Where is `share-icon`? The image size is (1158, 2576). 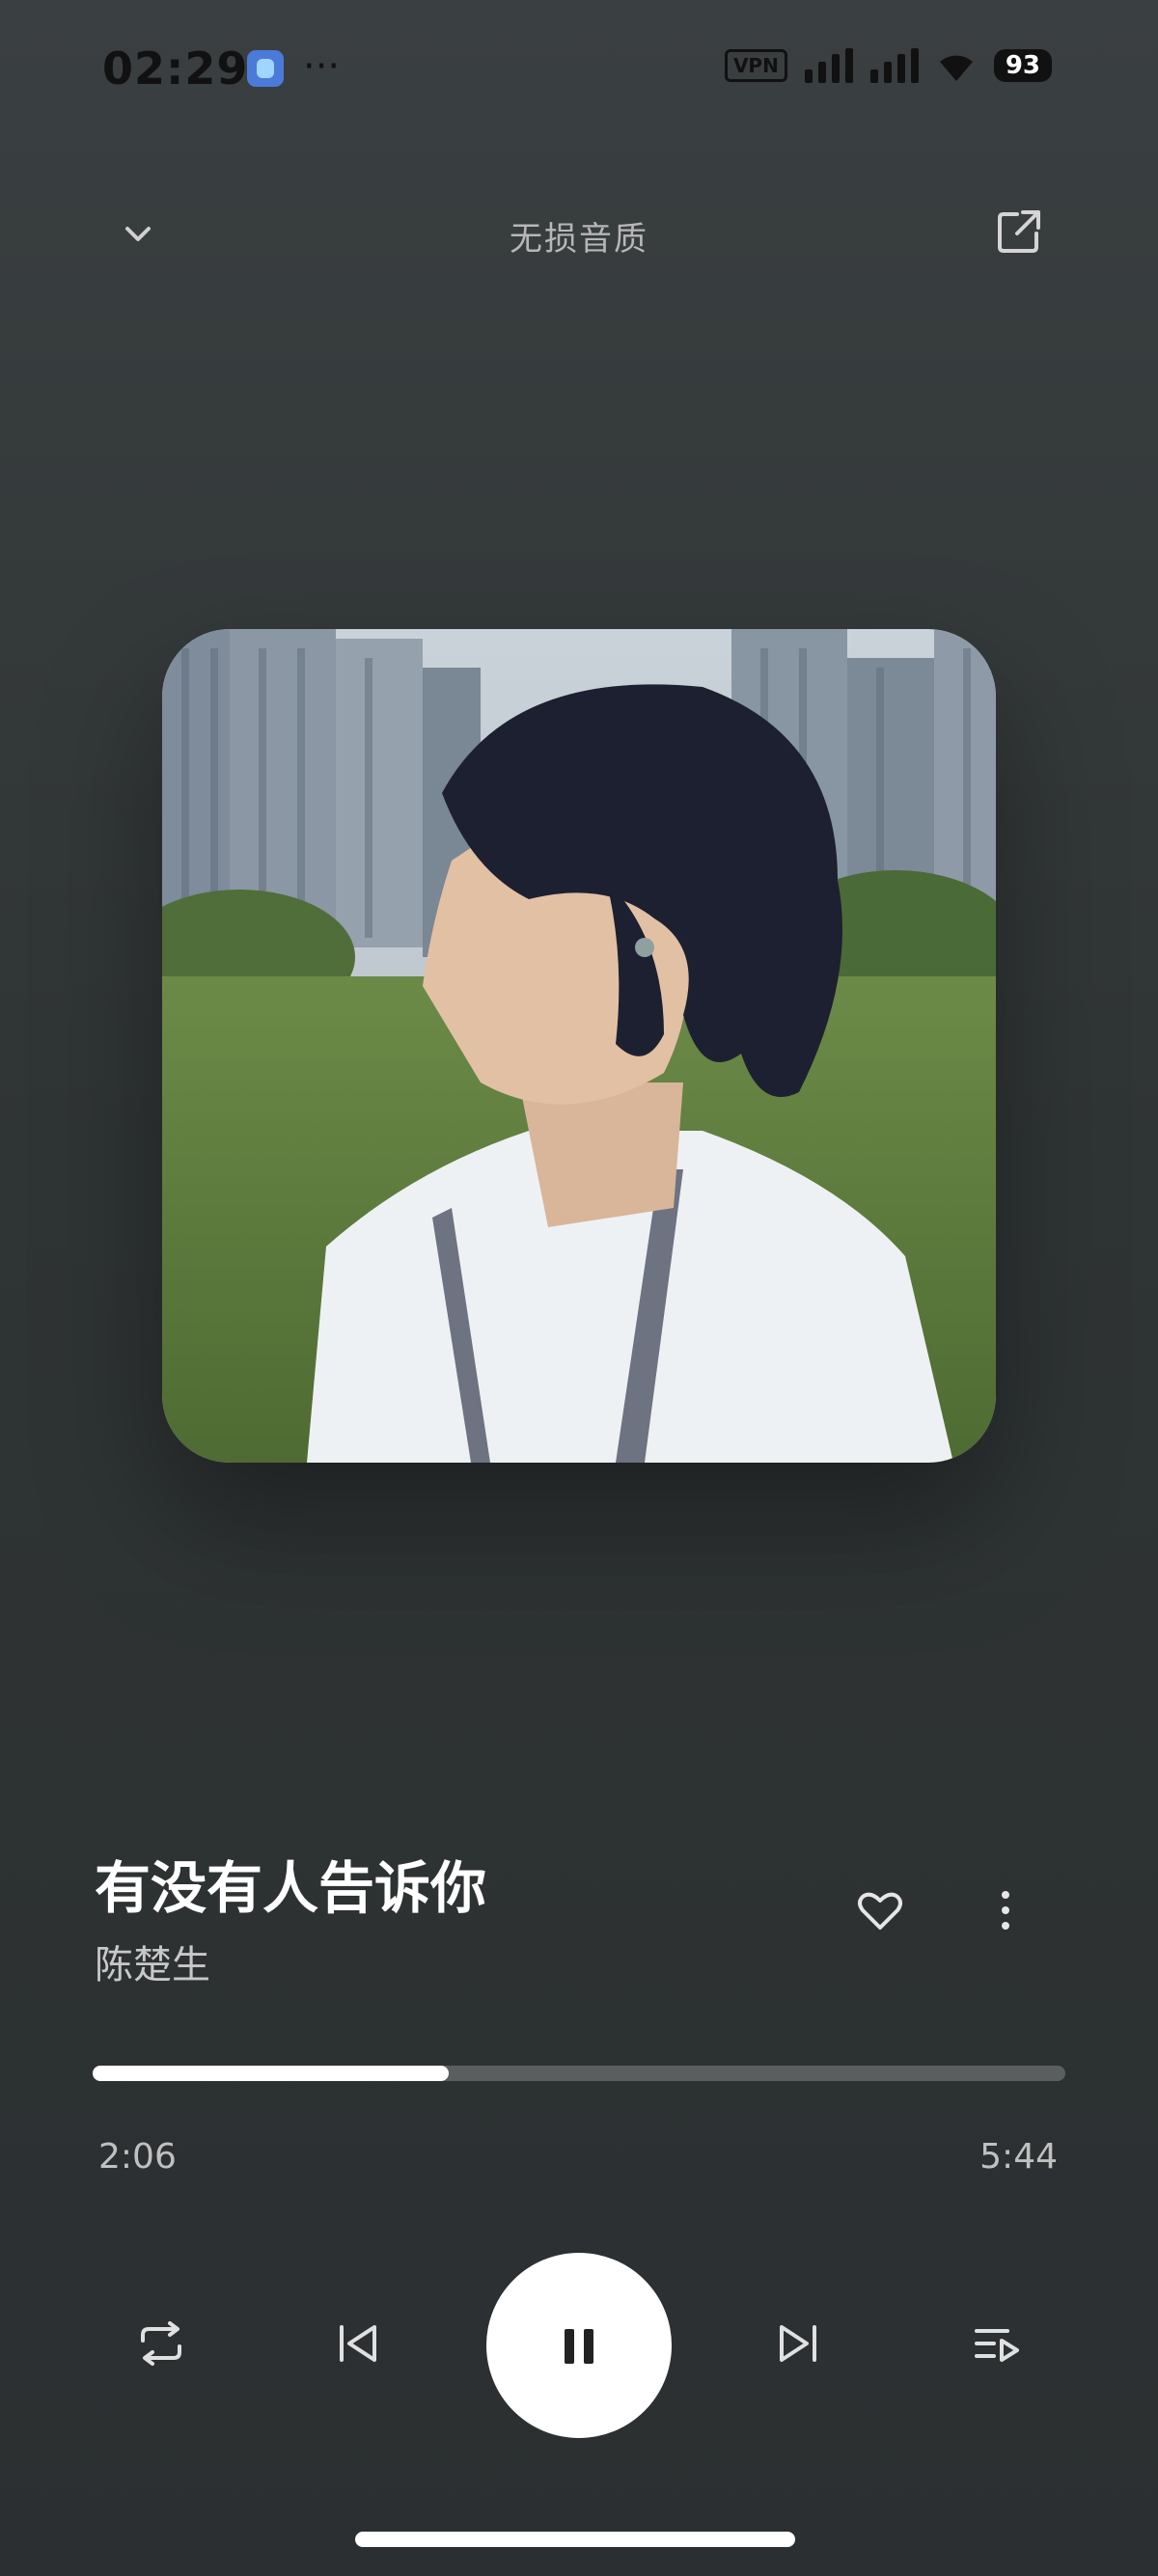
share-icon is located at coordinates (1019, 232).